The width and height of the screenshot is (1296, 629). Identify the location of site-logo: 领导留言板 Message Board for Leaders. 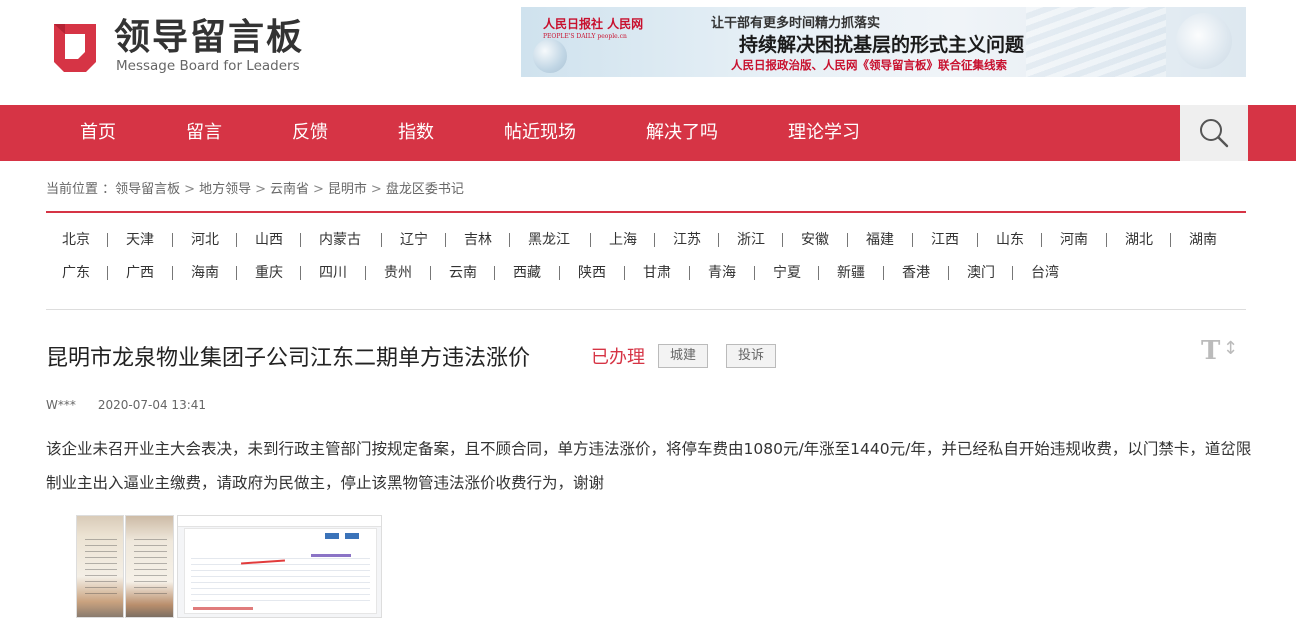
(186, 46).